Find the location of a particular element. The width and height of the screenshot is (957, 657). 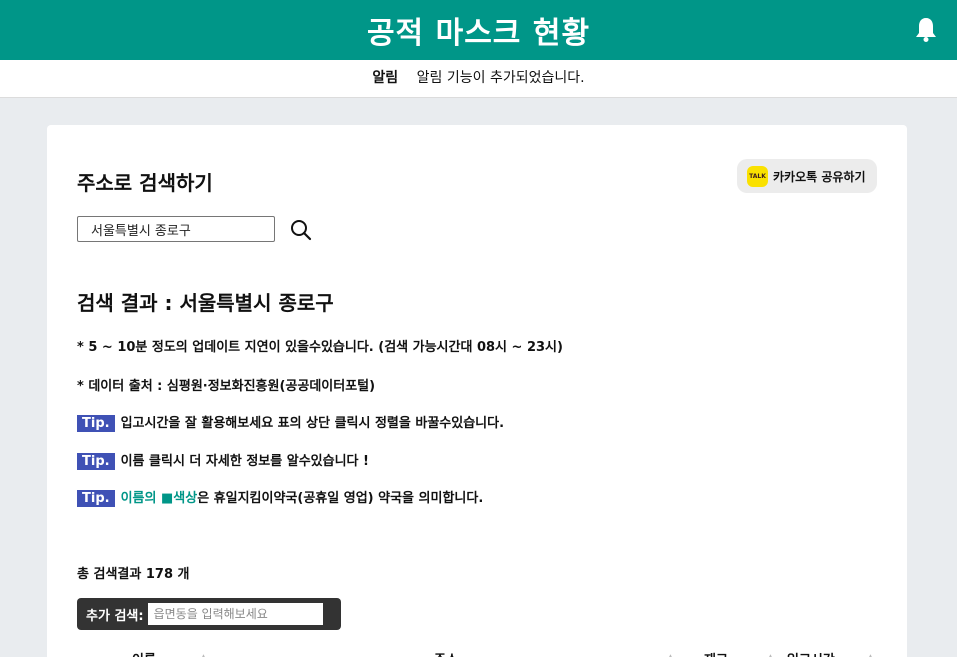

column-header-stock: 재고 is located at coordinates (716, 653).